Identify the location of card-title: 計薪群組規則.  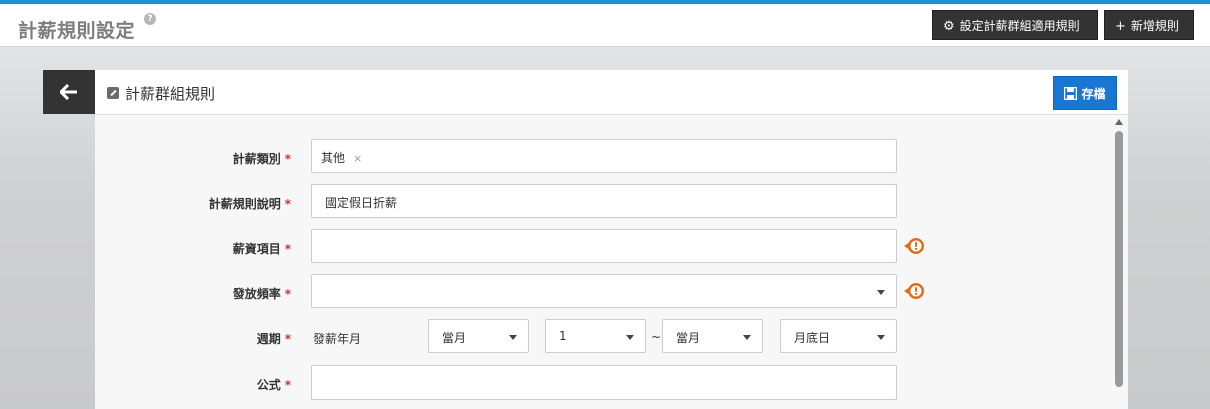
(170, 94).